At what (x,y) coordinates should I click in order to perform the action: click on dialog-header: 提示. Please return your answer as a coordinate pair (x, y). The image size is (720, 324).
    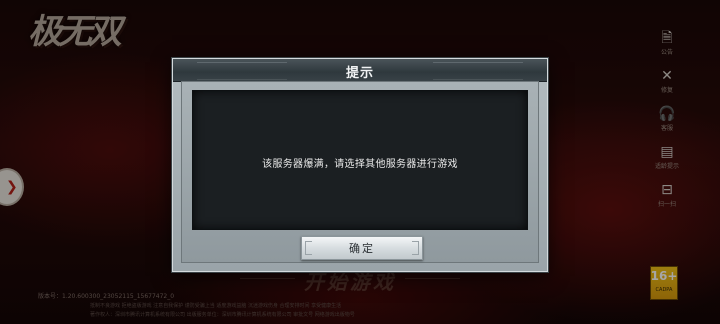
    Looking at the image, I should click on (360, 70).